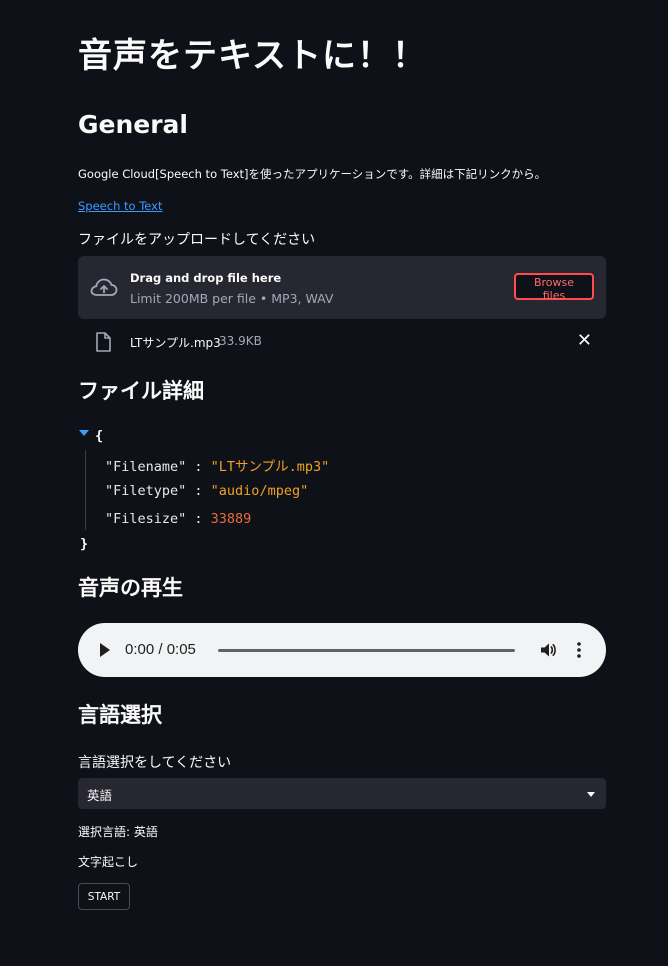 Image resolution: width=668 pixels, height=966 pixels. Describe the element at coordinates (240, 341) in the screenshot. I see `uploaded-file-size: 33.9KB` at that location.